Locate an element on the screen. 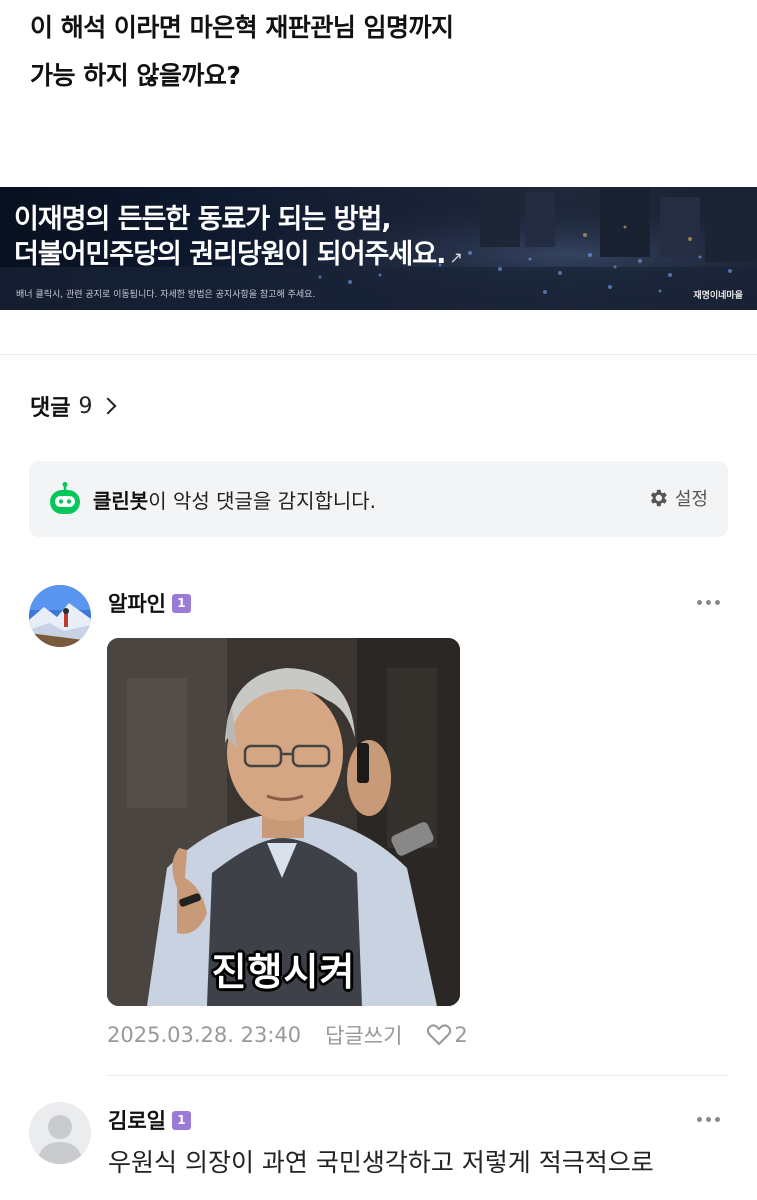 The width and height of the screenshot is (757, 1200). default-avatar-icon is located at coordinates (60, 1133).